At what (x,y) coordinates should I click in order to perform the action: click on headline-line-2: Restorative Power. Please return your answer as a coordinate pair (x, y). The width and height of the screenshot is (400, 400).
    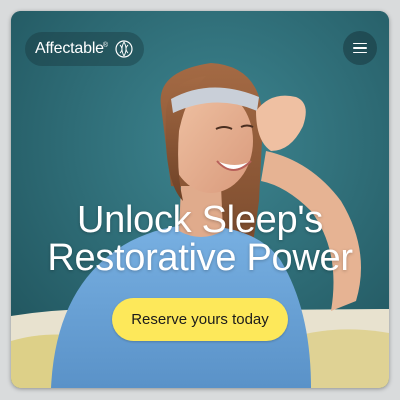
    Looking at the image, I should click on (200, 258).